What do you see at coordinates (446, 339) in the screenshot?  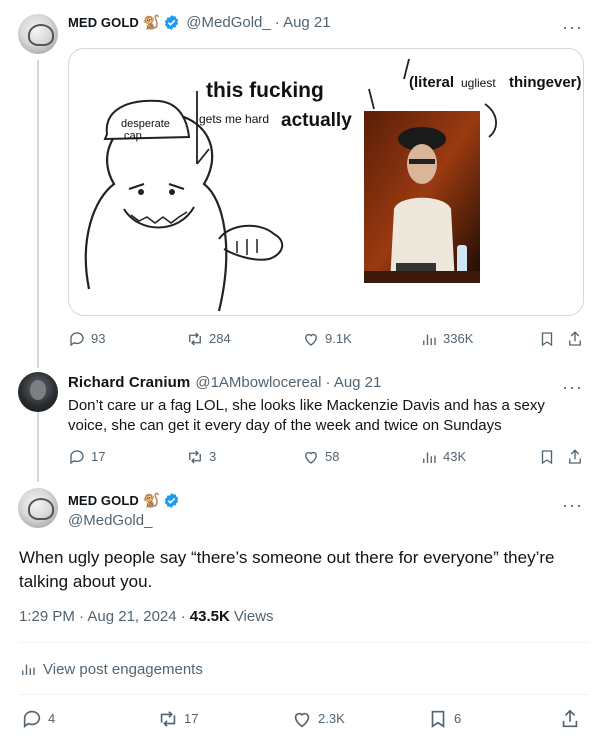 I see `views-button: 336K` at bounding box center [446, 339].